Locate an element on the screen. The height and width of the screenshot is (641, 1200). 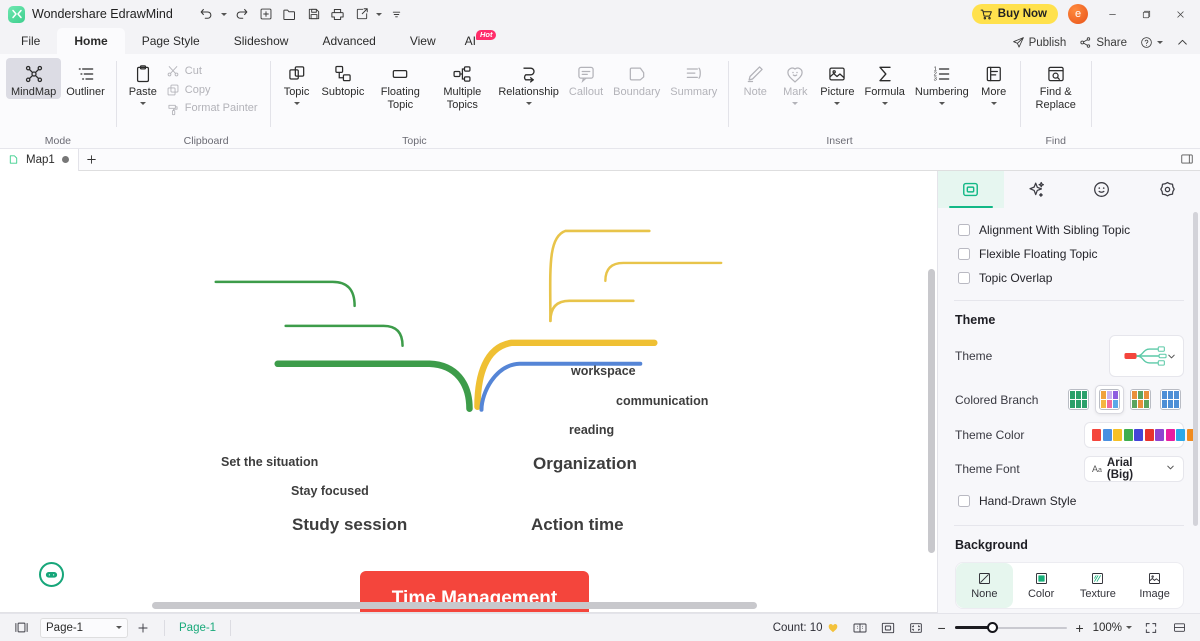
numbering-button: 123 Numbering is located at coordinates (942, 83).